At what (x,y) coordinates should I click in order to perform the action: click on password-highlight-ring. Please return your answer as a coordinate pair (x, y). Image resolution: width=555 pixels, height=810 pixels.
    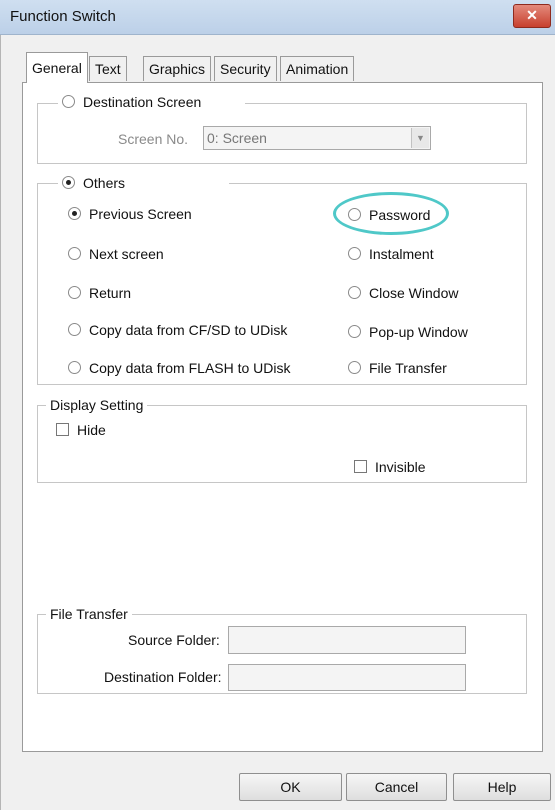
    Looking at the image, I should click on (391, 213).